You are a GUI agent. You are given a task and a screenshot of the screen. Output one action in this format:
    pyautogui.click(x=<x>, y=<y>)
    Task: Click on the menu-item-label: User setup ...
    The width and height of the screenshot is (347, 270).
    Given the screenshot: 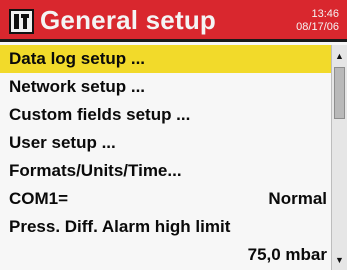 What is the action you would take?
    pyautogui.click(x=62, y=142)
    